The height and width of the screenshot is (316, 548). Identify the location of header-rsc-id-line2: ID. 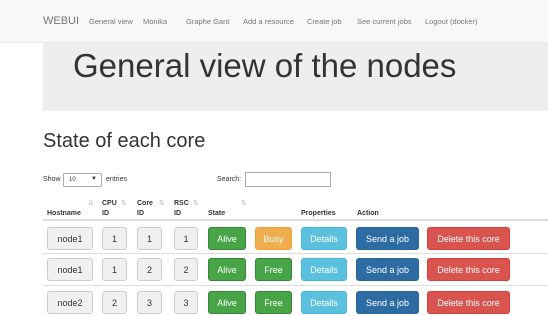
(177, 213).